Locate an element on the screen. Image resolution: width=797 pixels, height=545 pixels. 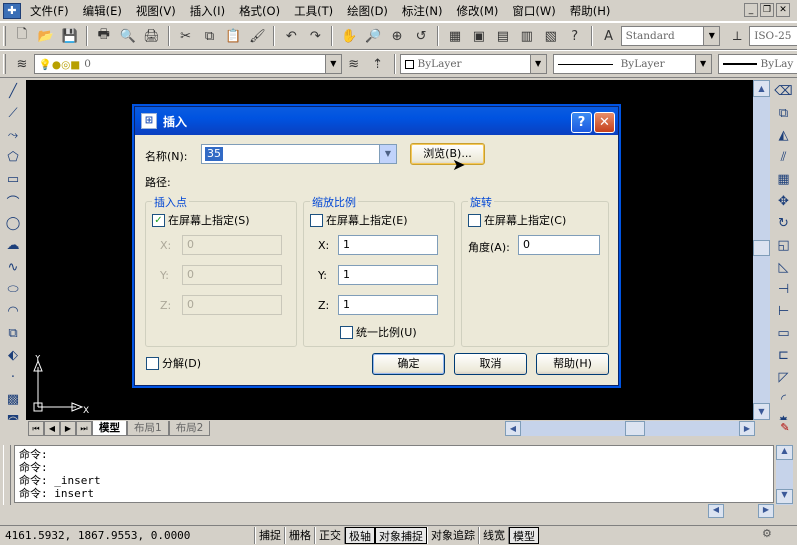
print-icon: 🖶 is located at coordinates (104, 36).